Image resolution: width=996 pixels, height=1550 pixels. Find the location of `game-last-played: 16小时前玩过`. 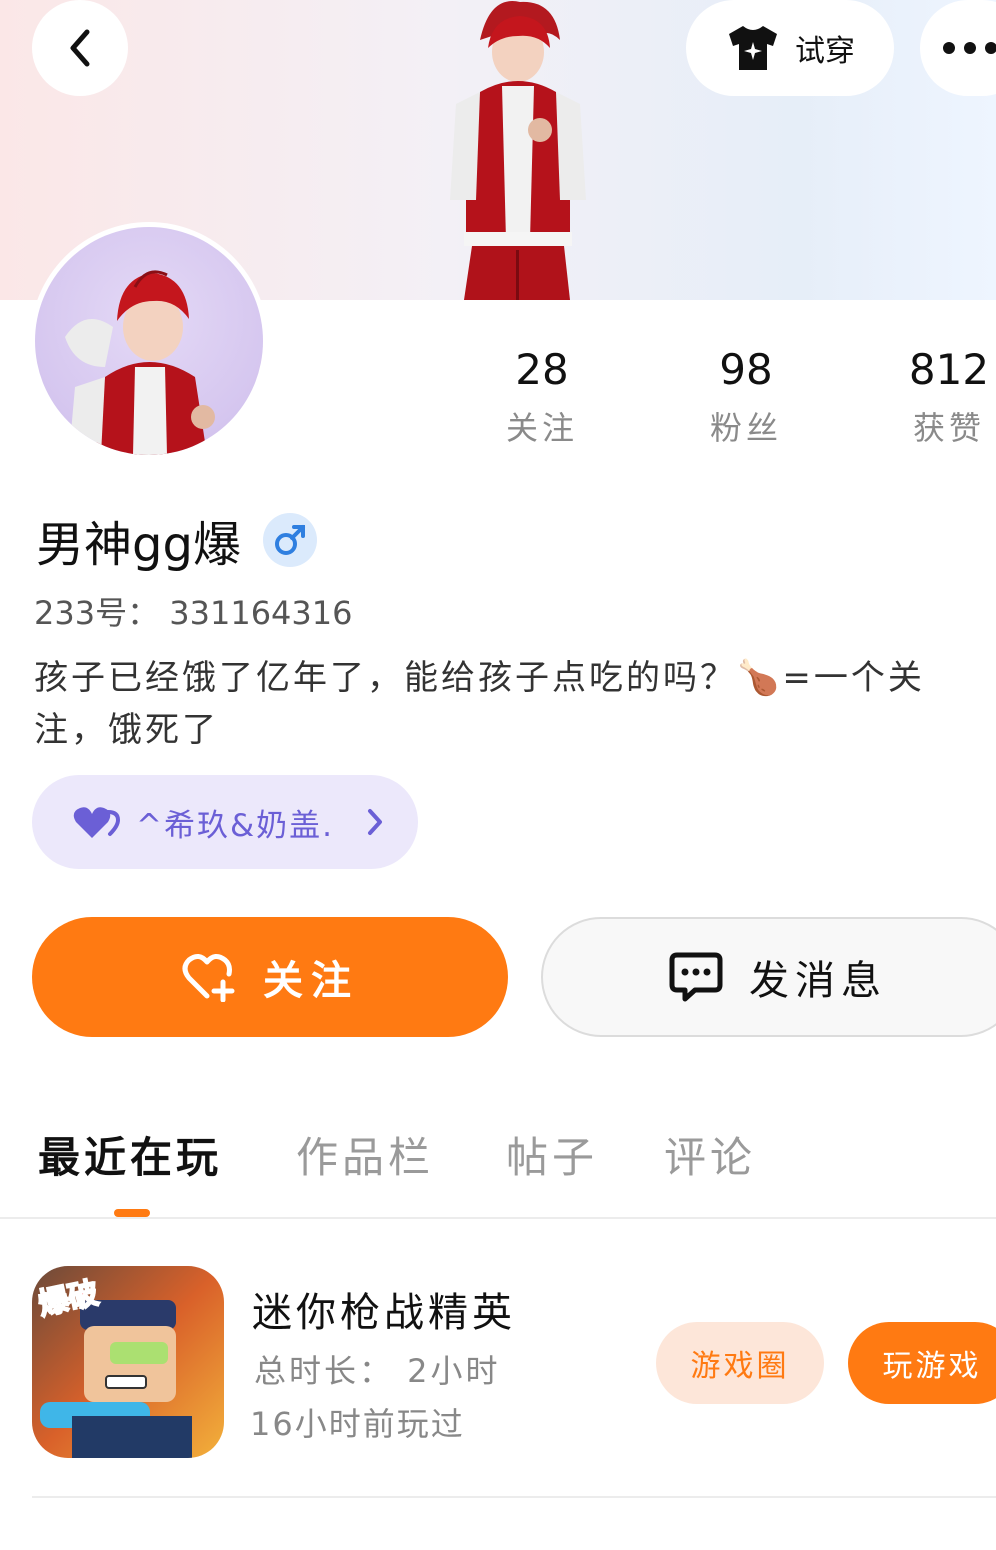

game-last-played: 16小时前玩过 is located at coordinates (357, 1424).